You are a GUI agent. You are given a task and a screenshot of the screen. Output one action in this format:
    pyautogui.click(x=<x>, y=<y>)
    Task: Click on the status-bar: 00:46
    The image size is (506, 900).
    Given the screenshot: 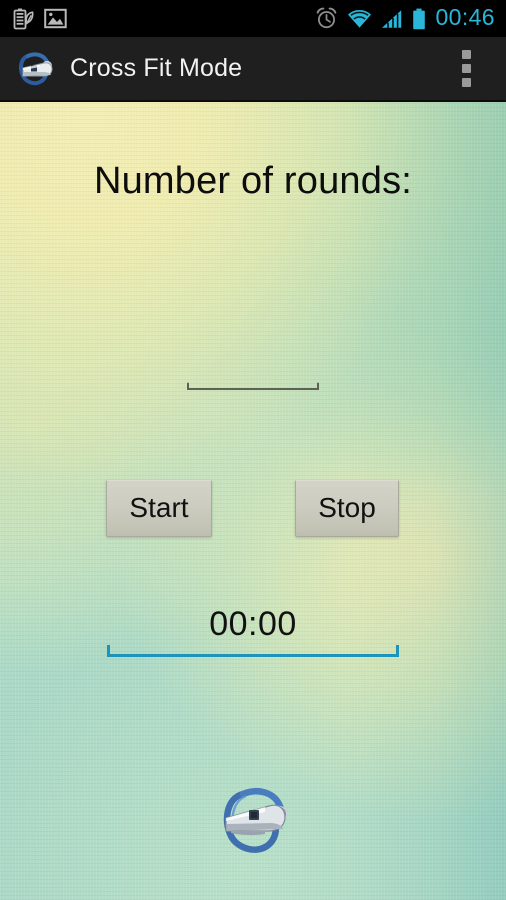 What is the action you would take?
    pyautogui.click(x=253, y=18)
    